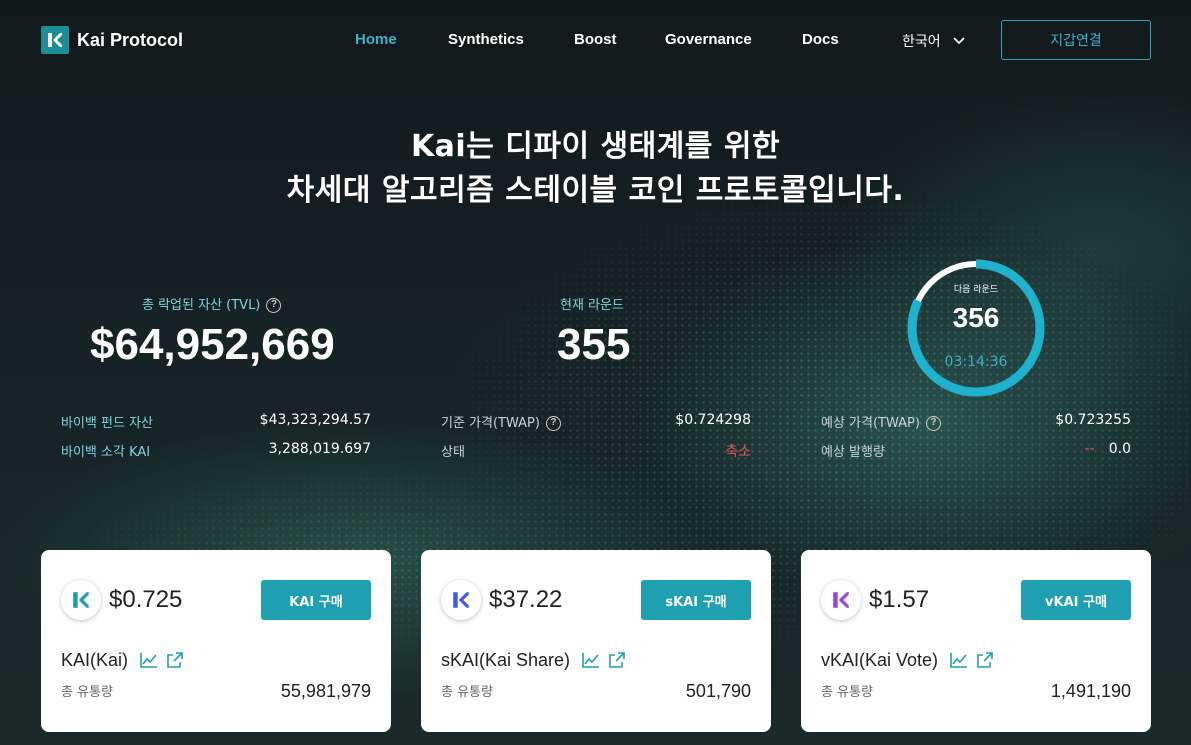 The image size is (1191, 745). What do you see at coordinates (1089, 449) in the screenshot?
I see `est-issue-dash: --` at bounding box center [1089, 449].